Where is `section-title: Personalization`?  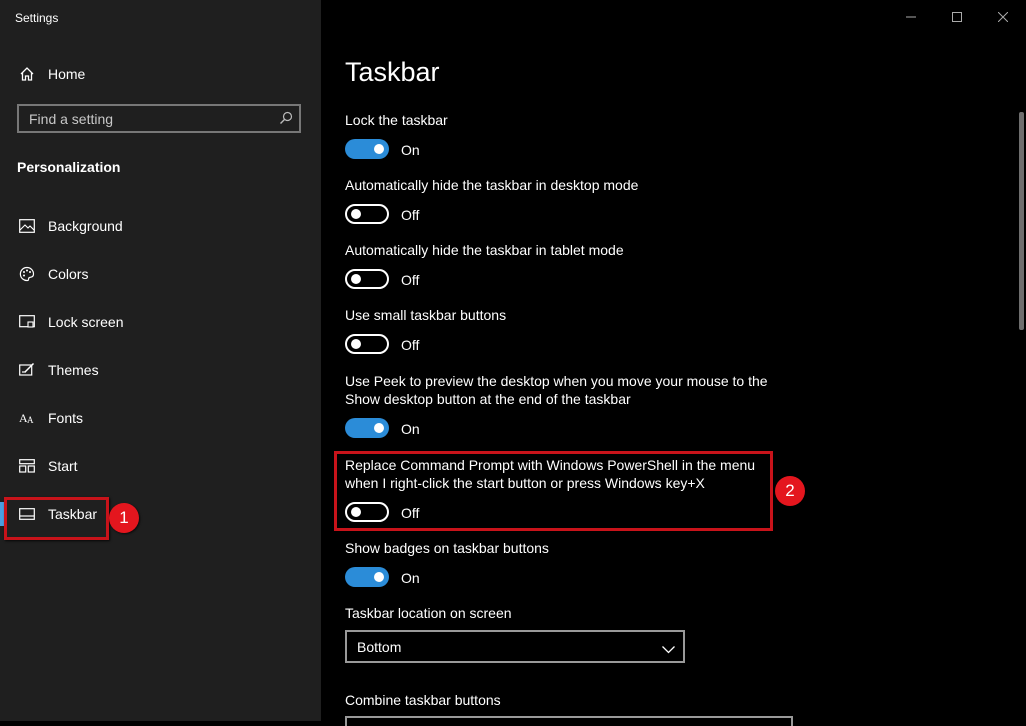
section-title: Personalization is located at coordinates (69, 167).